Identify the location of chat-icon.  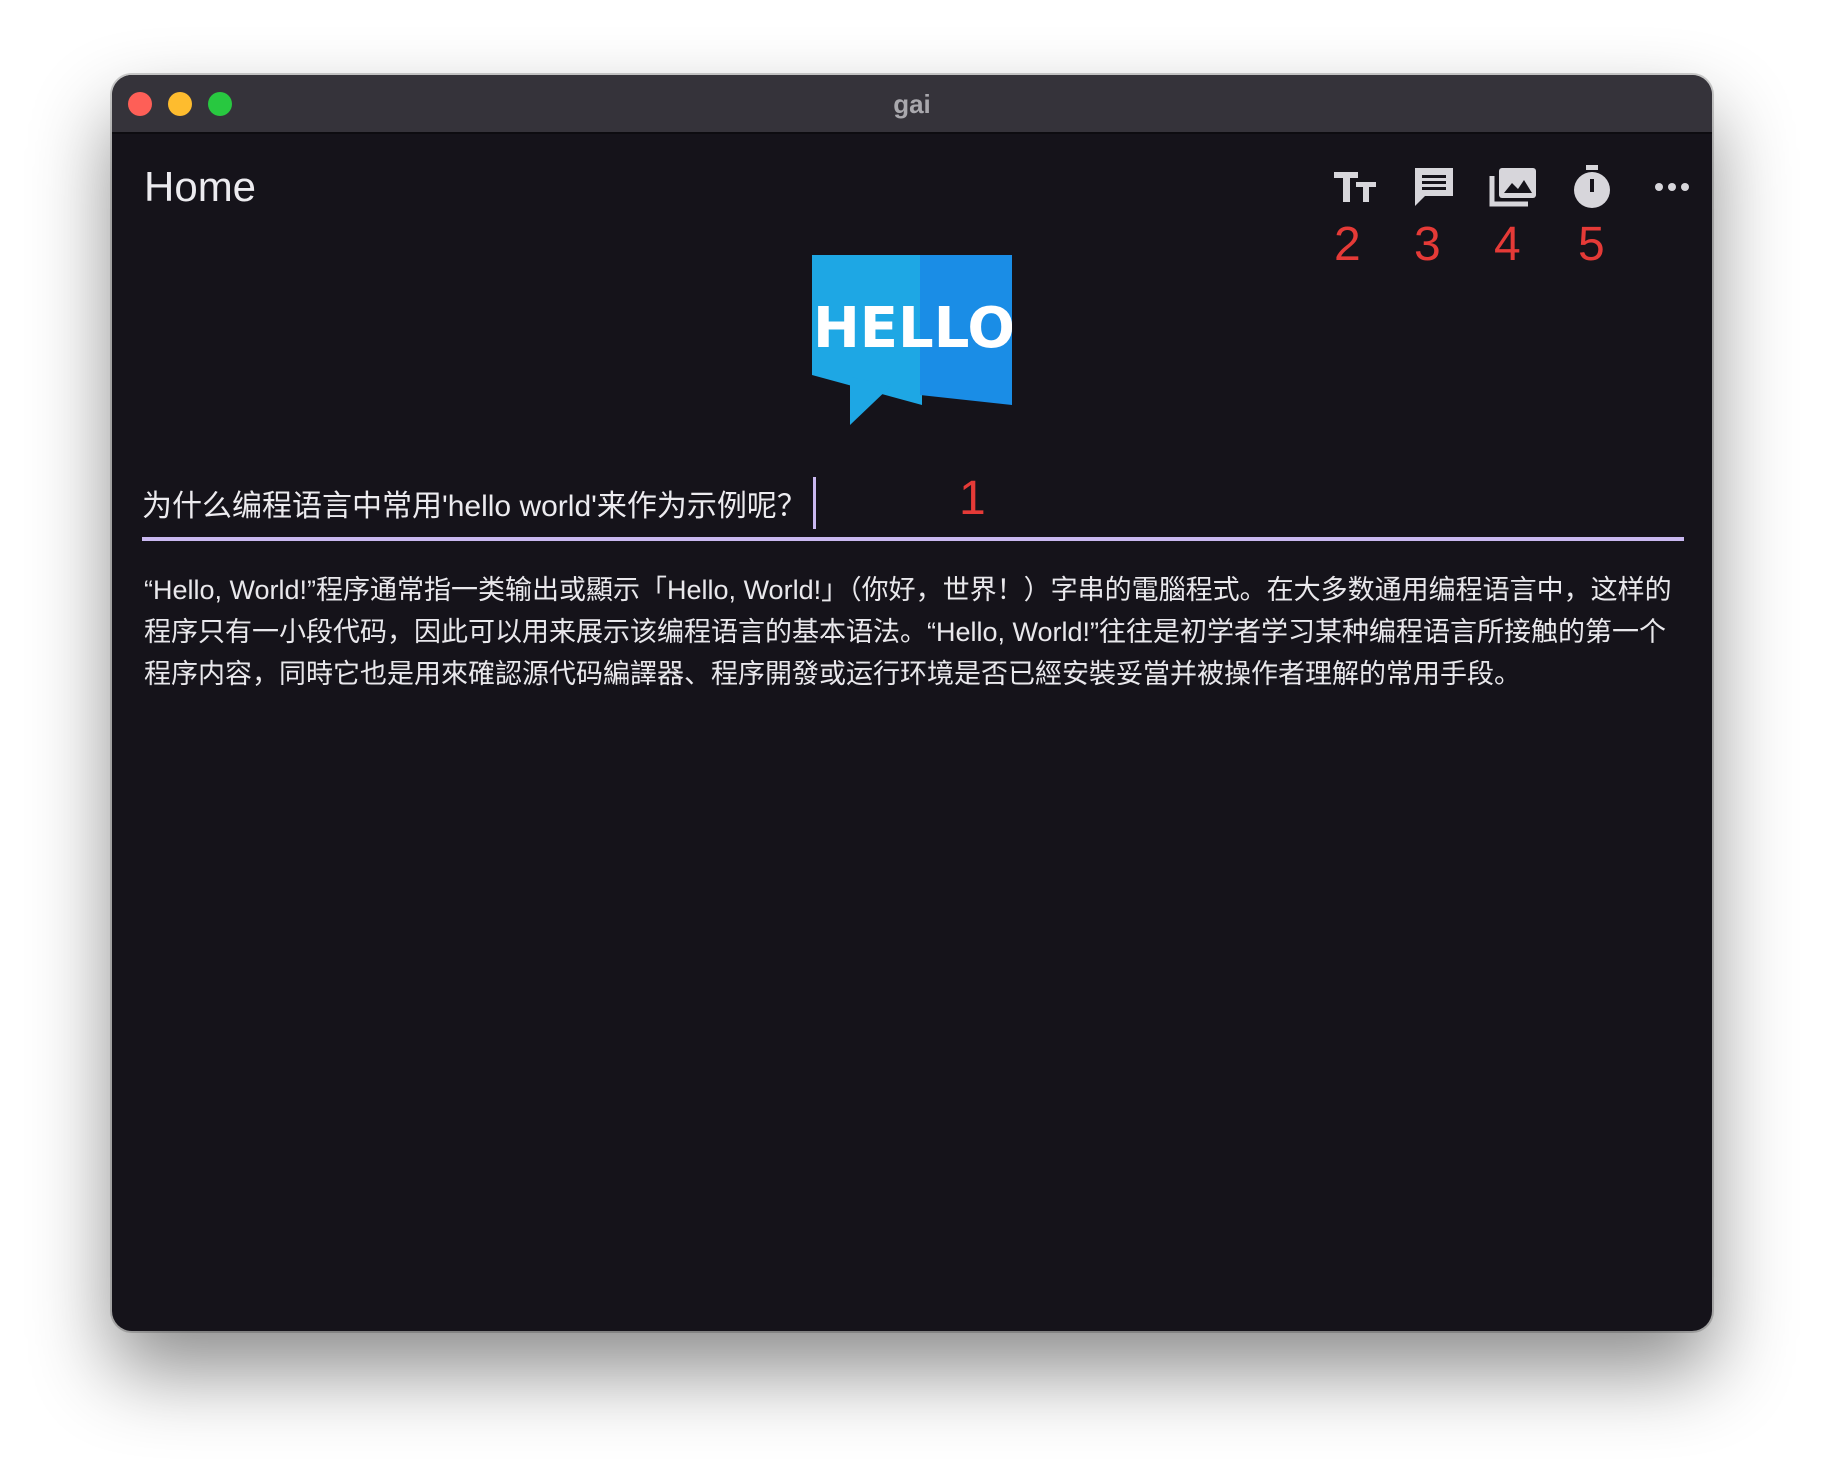
(1434, 187).